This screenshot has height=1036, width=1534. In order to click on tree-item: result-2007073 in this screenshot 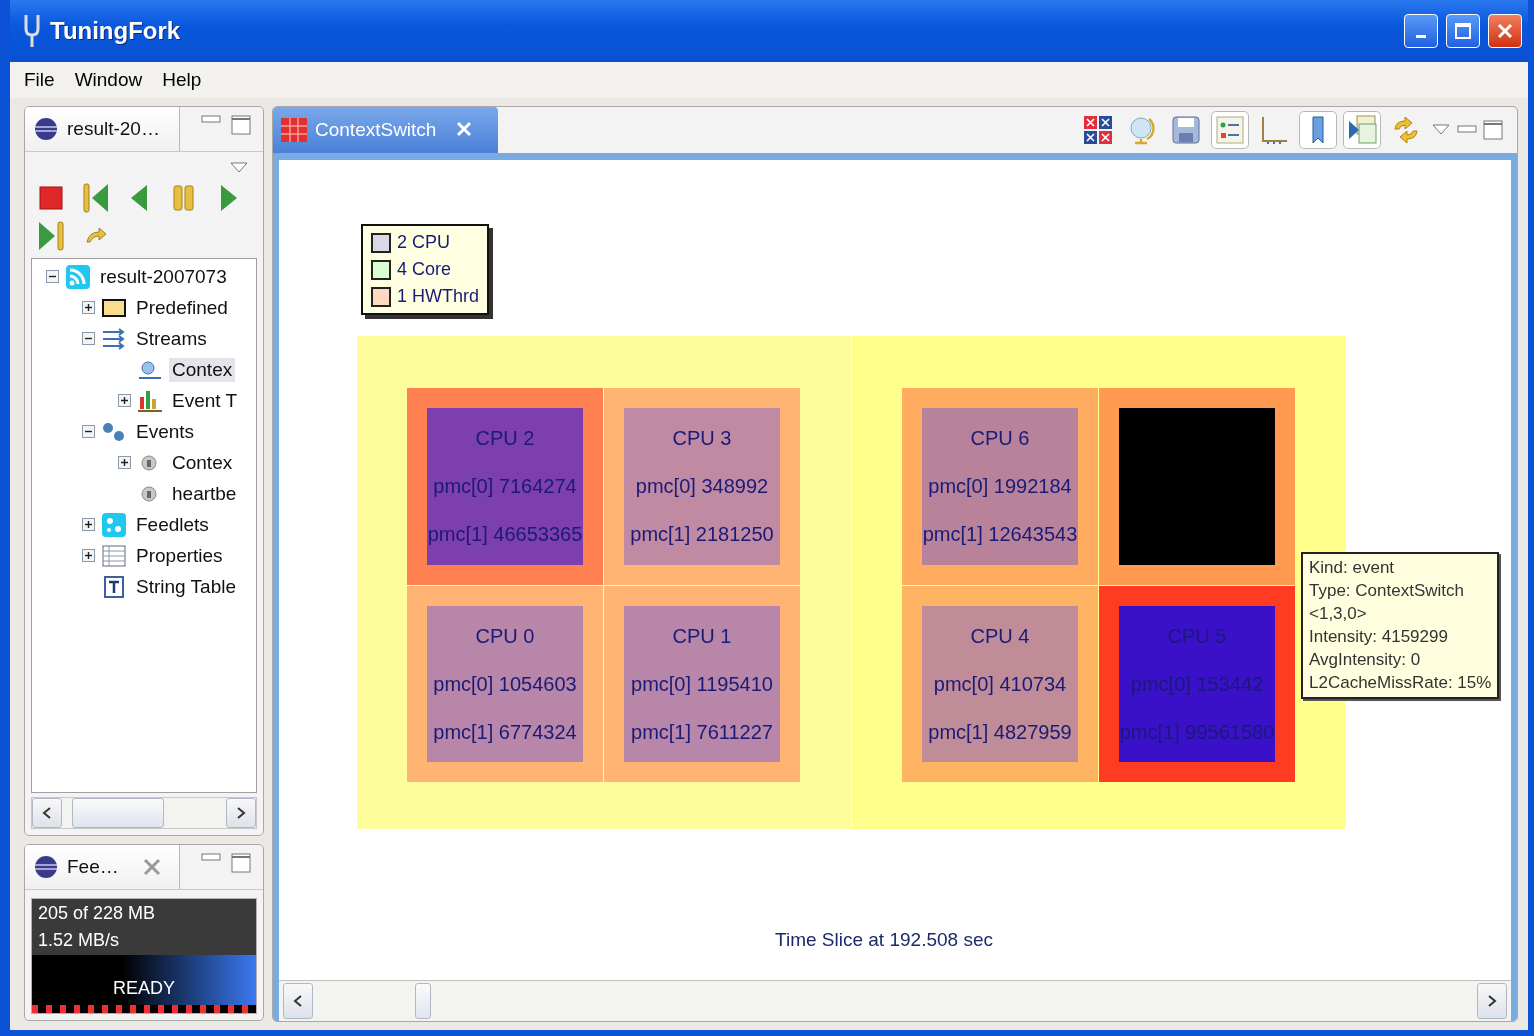, I will do `click(163, 276)`.